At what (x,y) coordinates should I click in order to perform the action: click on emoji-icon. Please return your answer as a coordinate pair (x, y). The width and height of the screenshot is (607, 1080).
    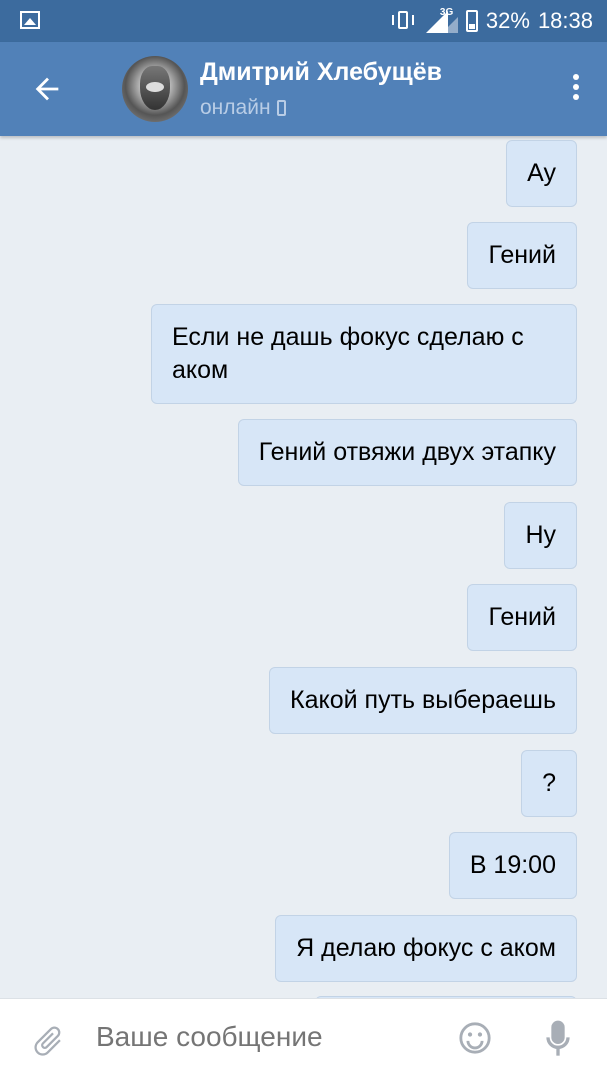
    Looking at the image, I should click on (475, 1038).